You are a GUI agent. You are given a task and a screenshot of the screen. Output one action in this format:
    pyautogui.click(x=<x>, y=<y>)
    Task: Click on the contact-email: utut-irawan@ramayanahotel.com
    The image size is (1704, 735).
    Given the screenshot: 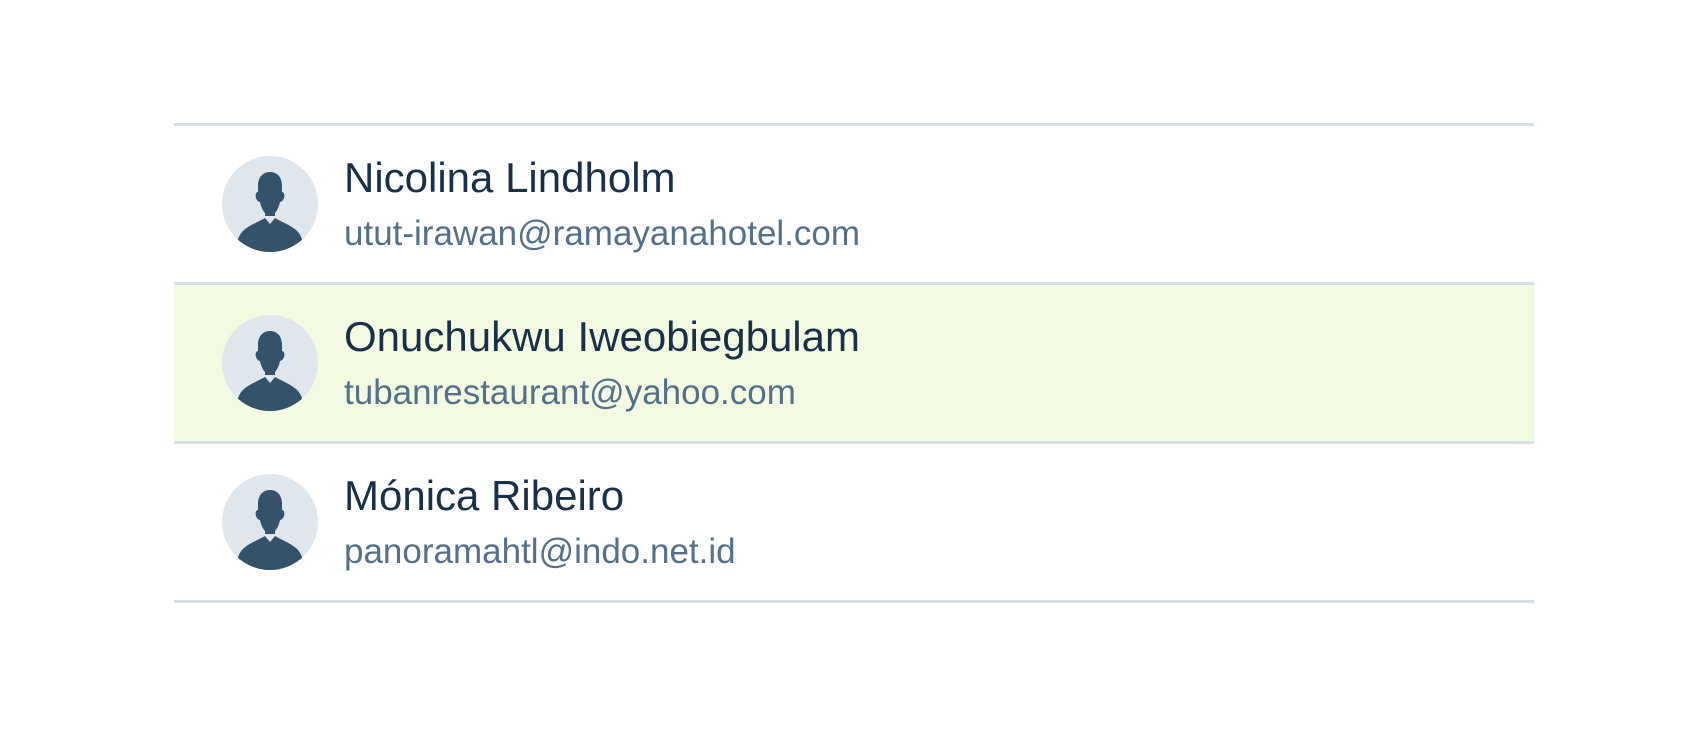 What is the action you would take?
    pyautogui.click(x=602, y=233)
    